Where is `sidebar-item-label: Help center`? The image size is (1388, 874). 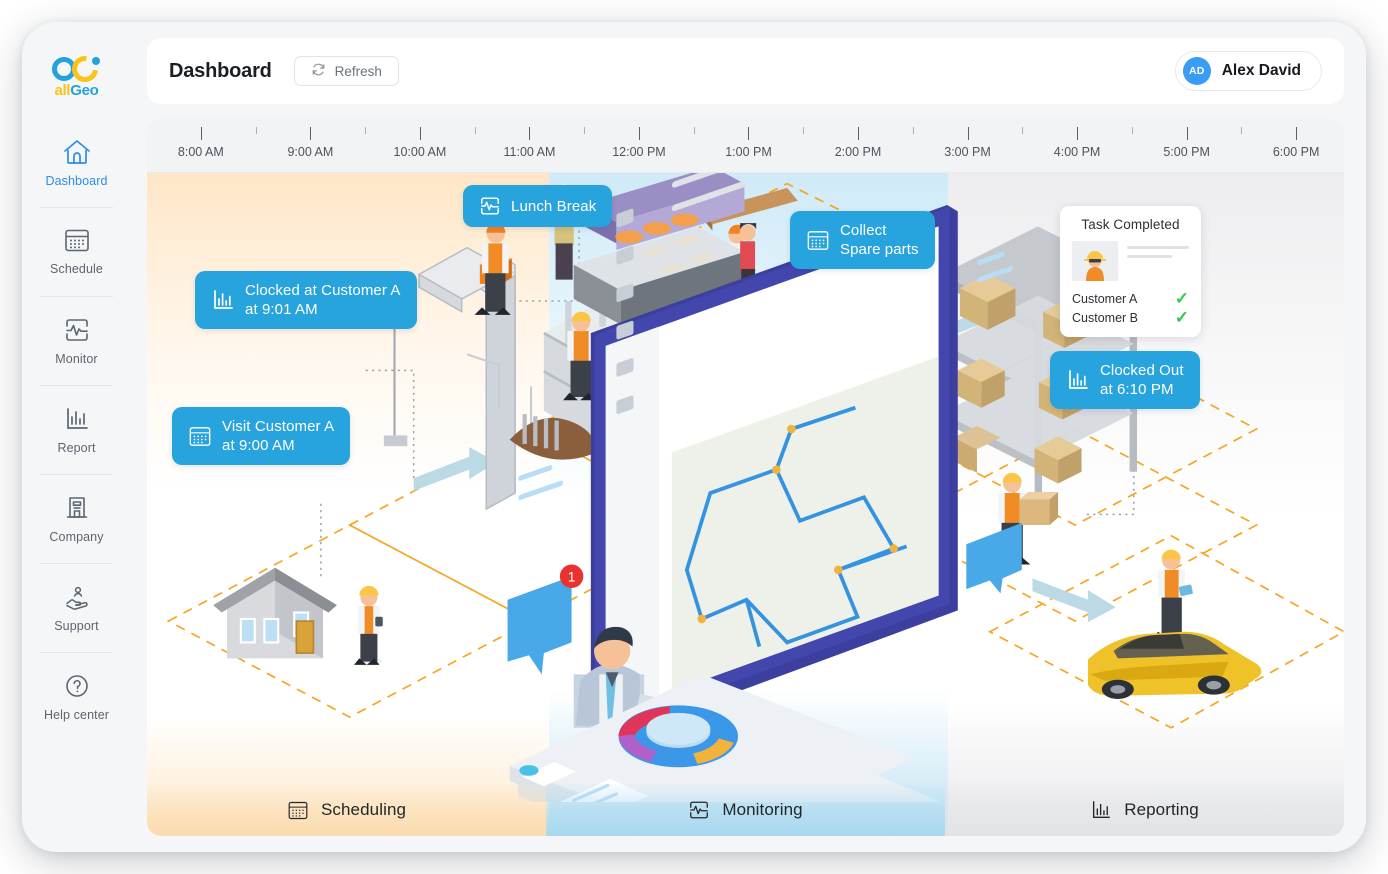 sidebar-item-label: Help center is located at coordinates (76, 714).